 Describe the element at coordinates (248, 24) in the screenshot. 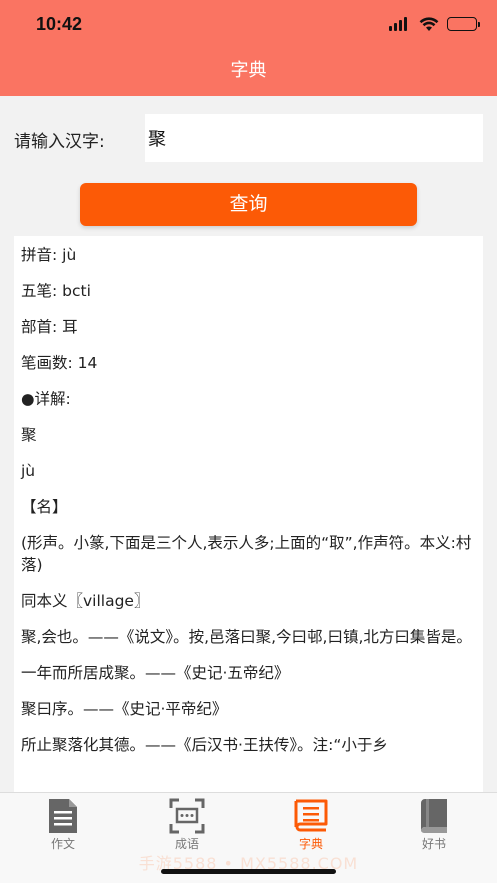

I see `status-bar: 10:42` at that location.